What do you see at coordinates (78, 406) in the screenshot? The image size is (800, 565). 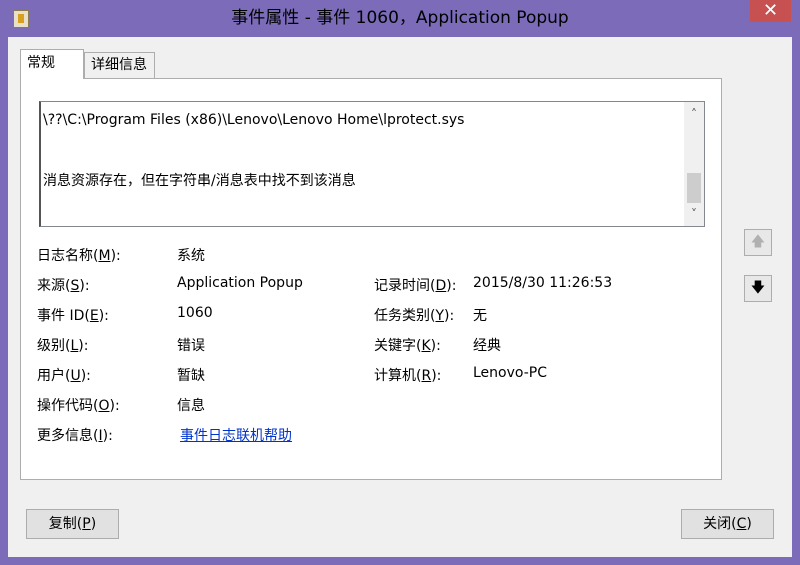 I see `opcode-label: 操作代码(O):` at bounding box center [78, 406].